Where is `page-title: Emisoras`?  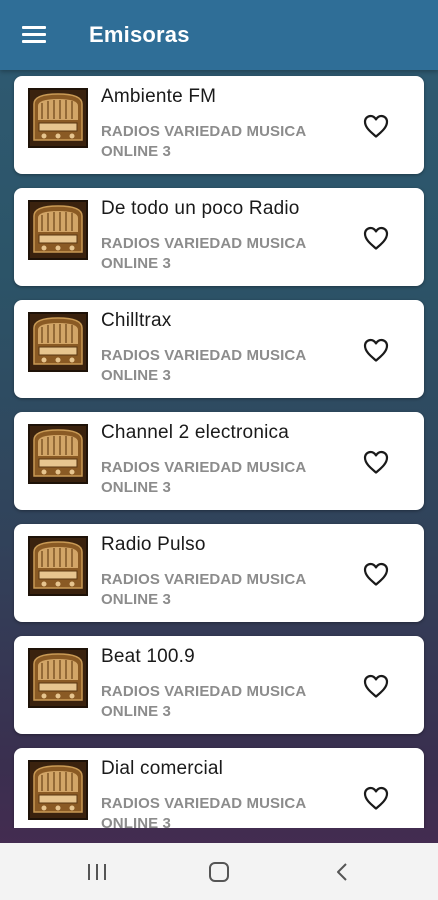 page-title: Emisoras is located at coordinates (139, 34).